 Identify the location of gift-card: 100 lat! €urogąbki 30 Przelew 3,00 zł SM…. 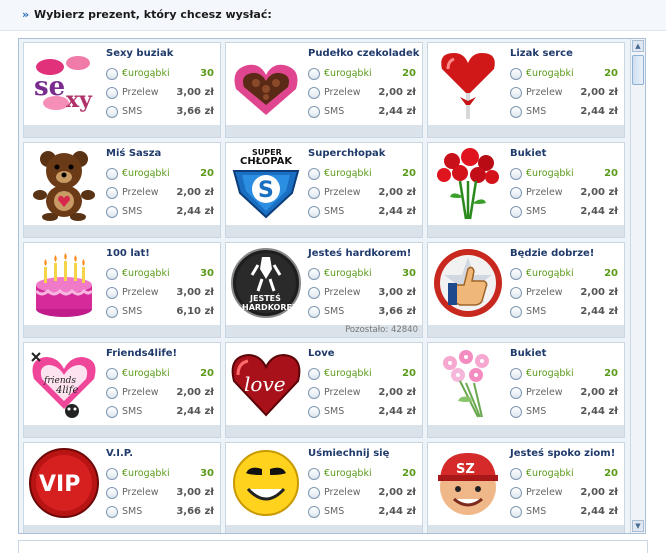
(122, 290).